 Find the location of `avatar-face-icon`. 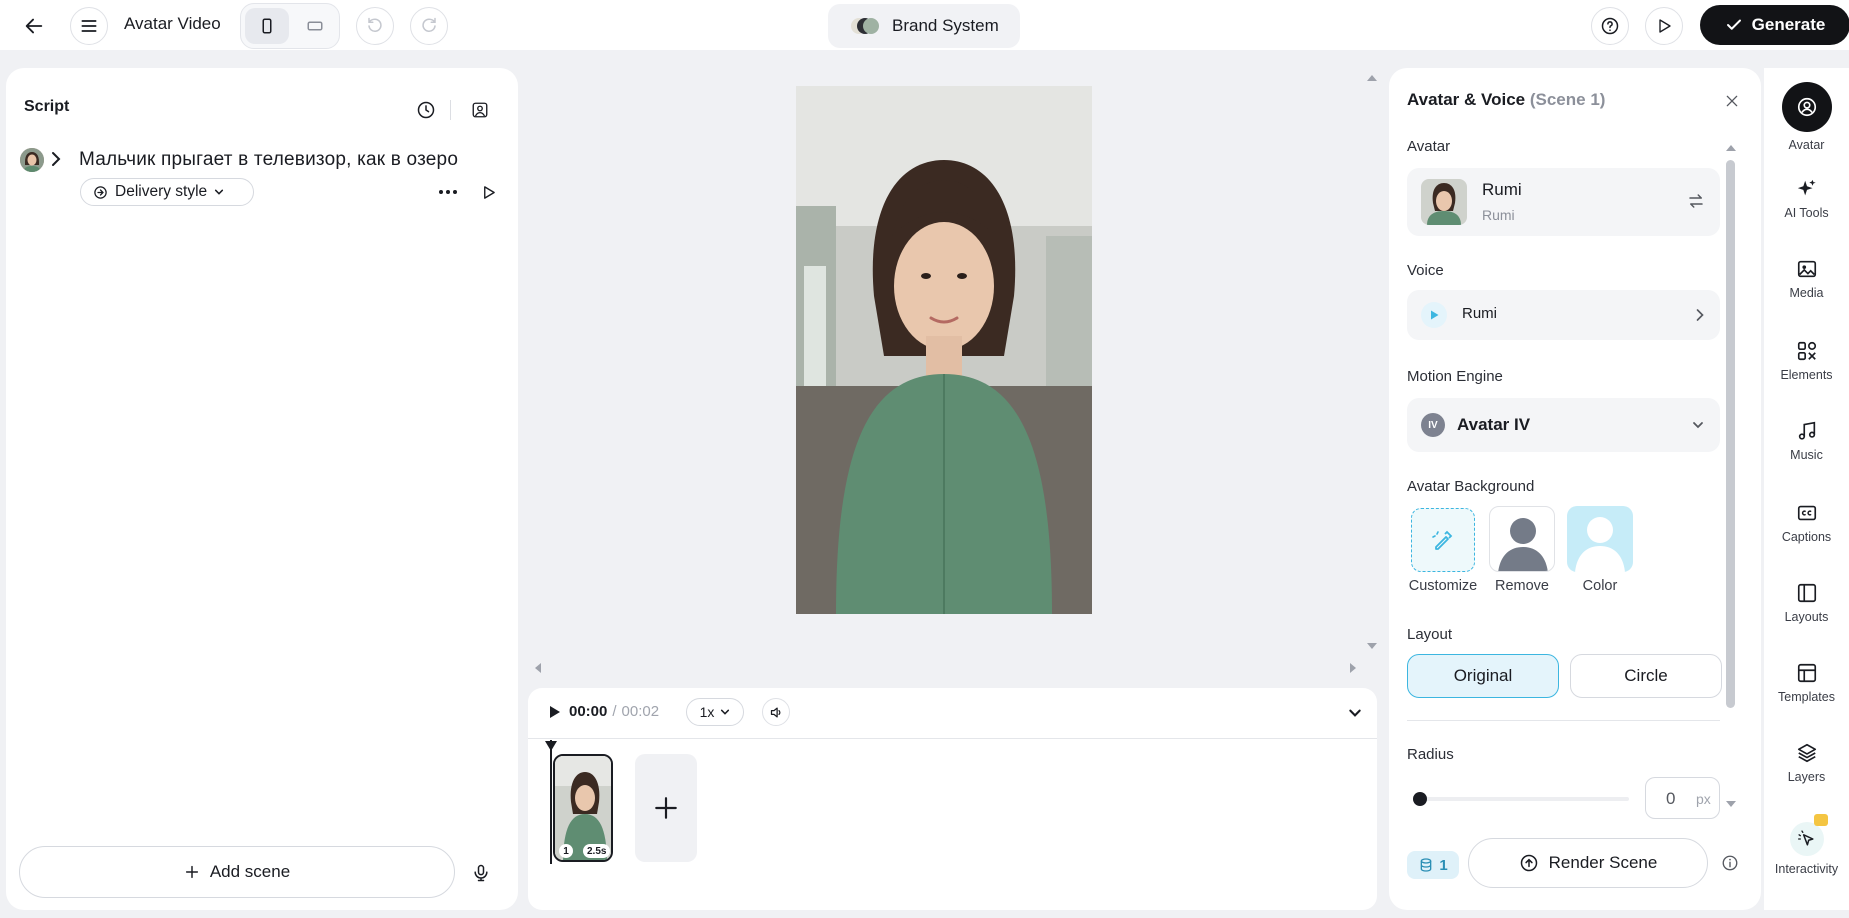

avatar-face-icon is located at coordinates (32, 160).